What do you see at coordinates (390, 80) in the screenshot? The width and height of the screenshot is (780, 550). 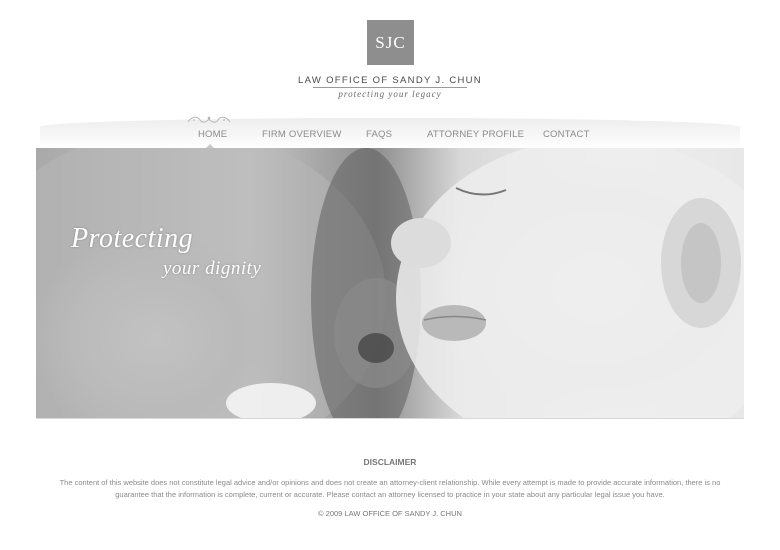 I see `firm-name: LAW OFFICE OF SANDY J. CHUN` at bounding box center [390, 80].